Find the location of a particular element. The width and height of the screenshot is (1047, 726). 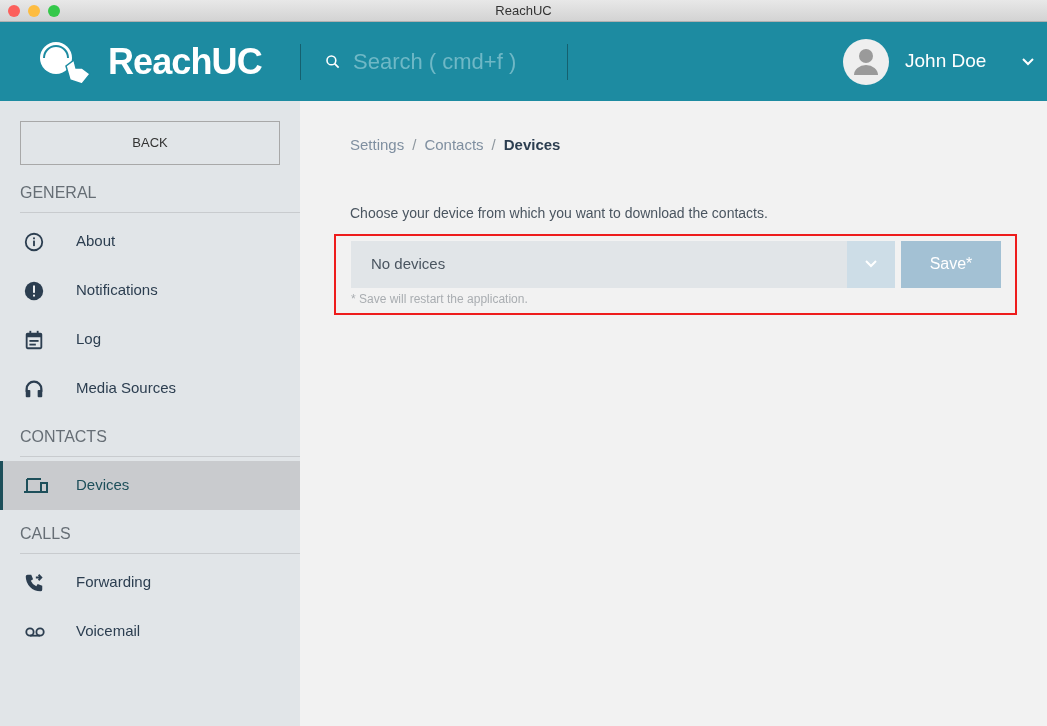

minimize-button is located at coordinates (34, 10).